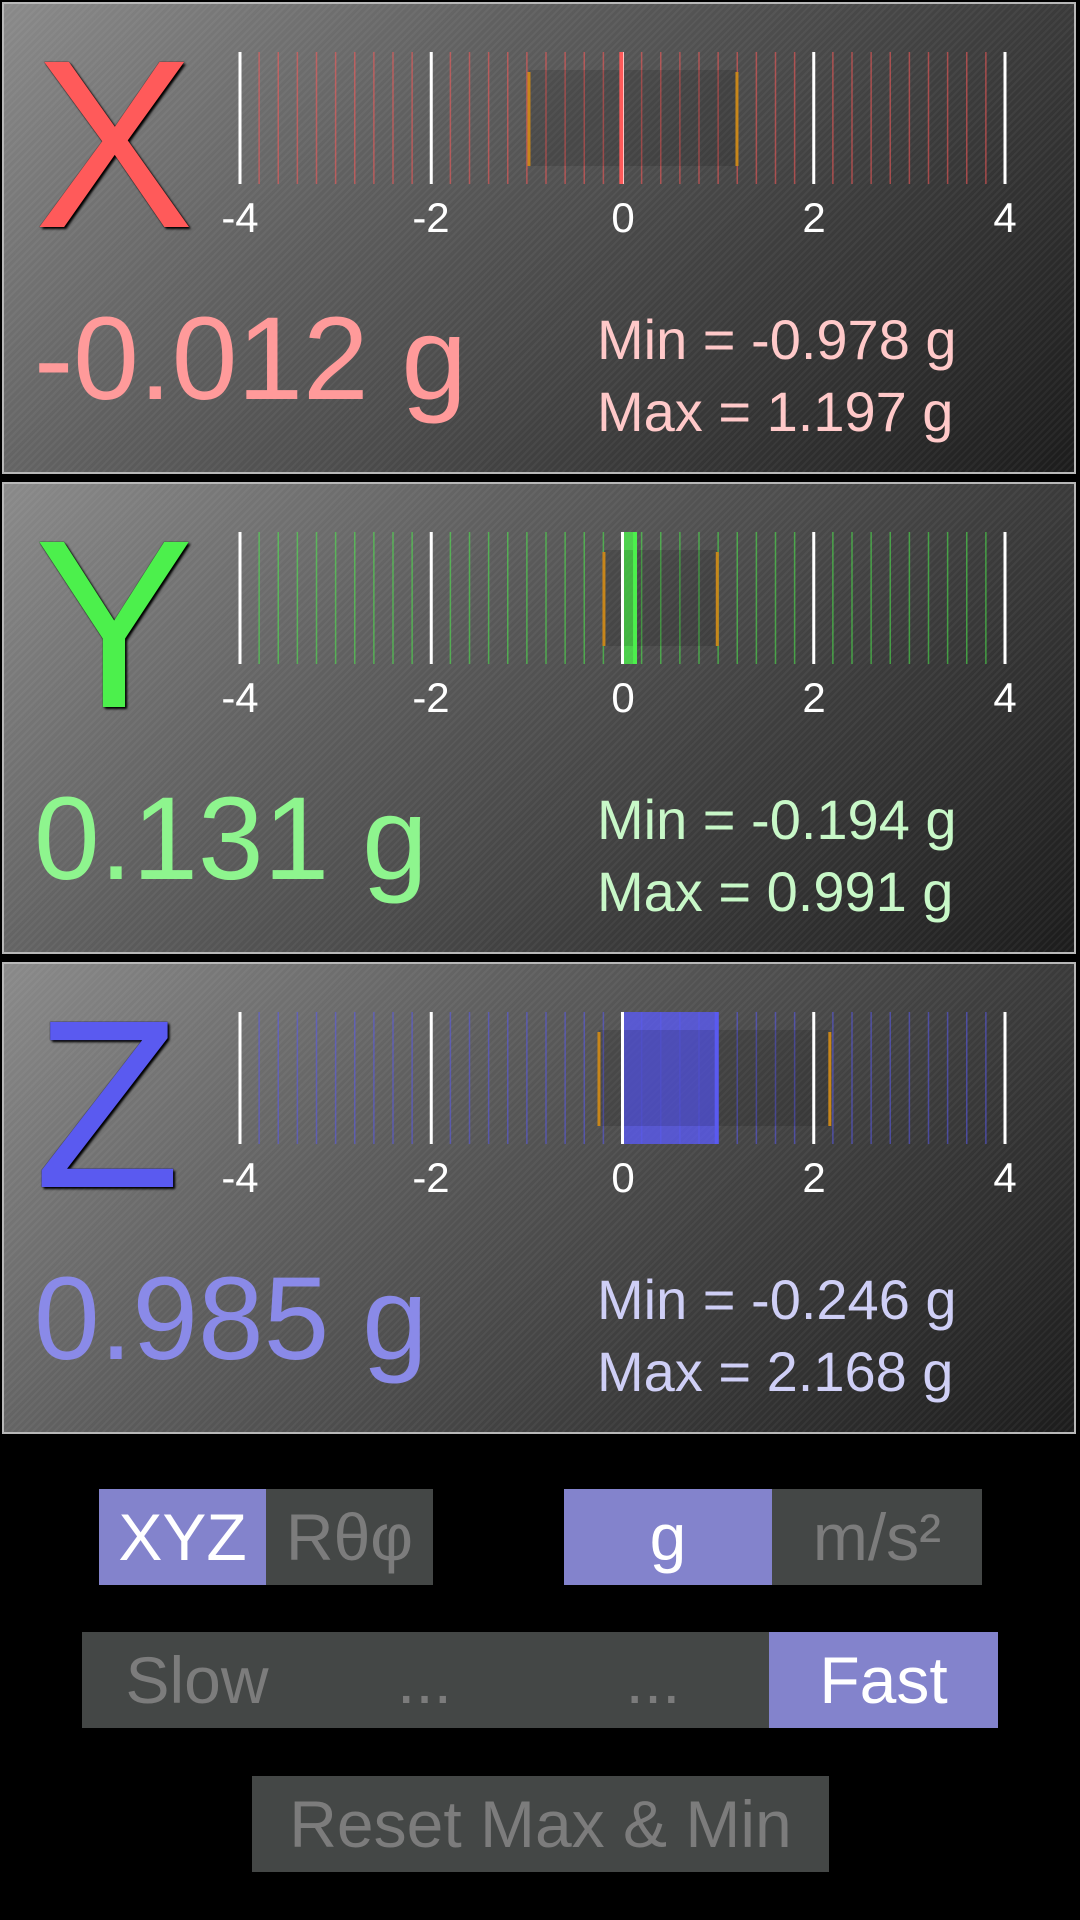  Describe the element at coordinates (877, 1537) in the screenshot. I see `unit-option-ms2: m/s²` at that location.